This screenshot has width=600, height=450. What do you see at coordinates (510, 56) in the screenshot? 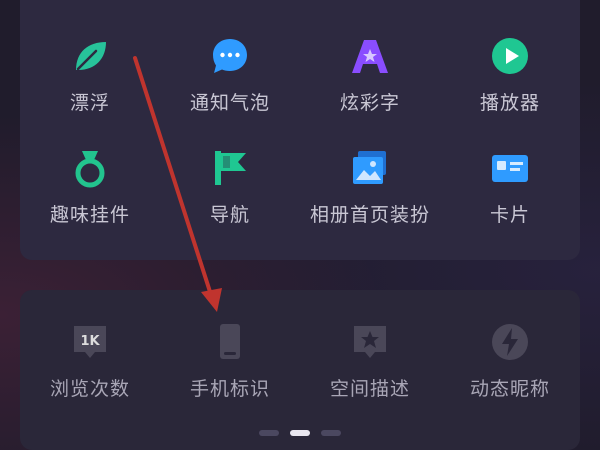
I see `play-circle-icon` at bounding box center [510, 56].